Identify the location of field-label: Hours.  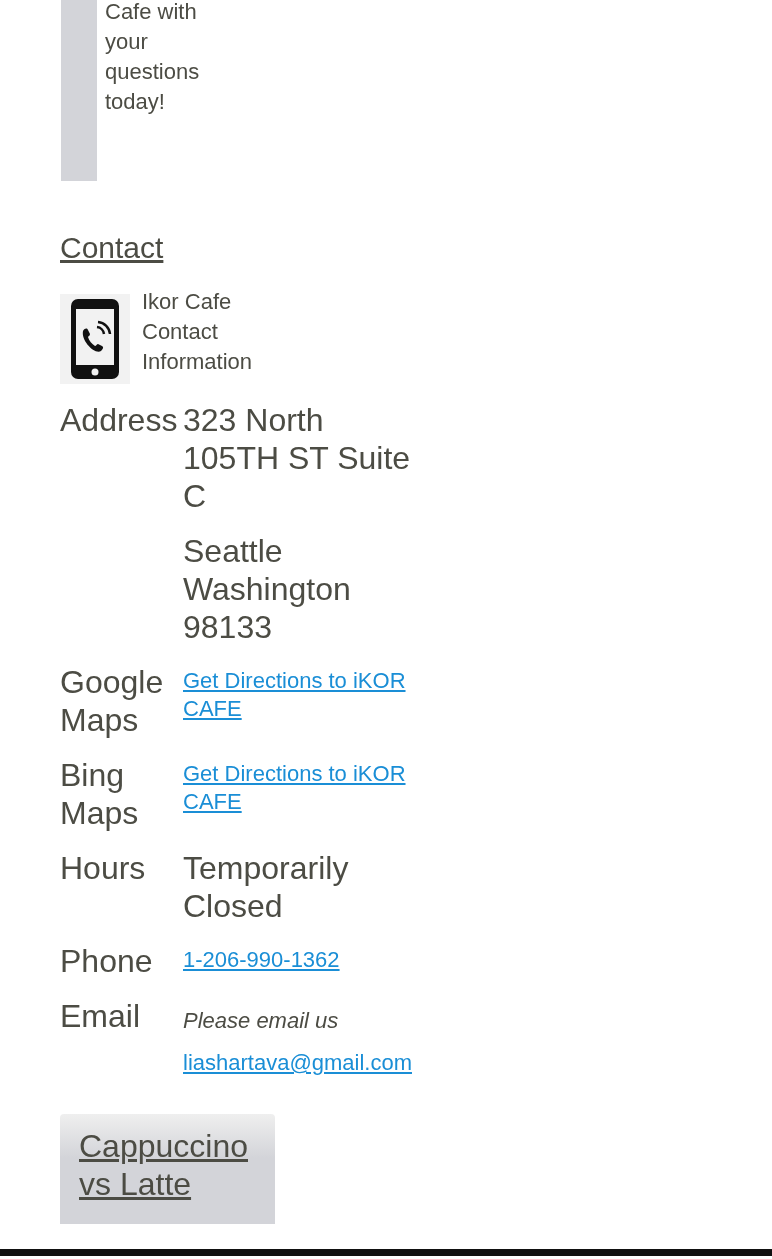
(103, 868).